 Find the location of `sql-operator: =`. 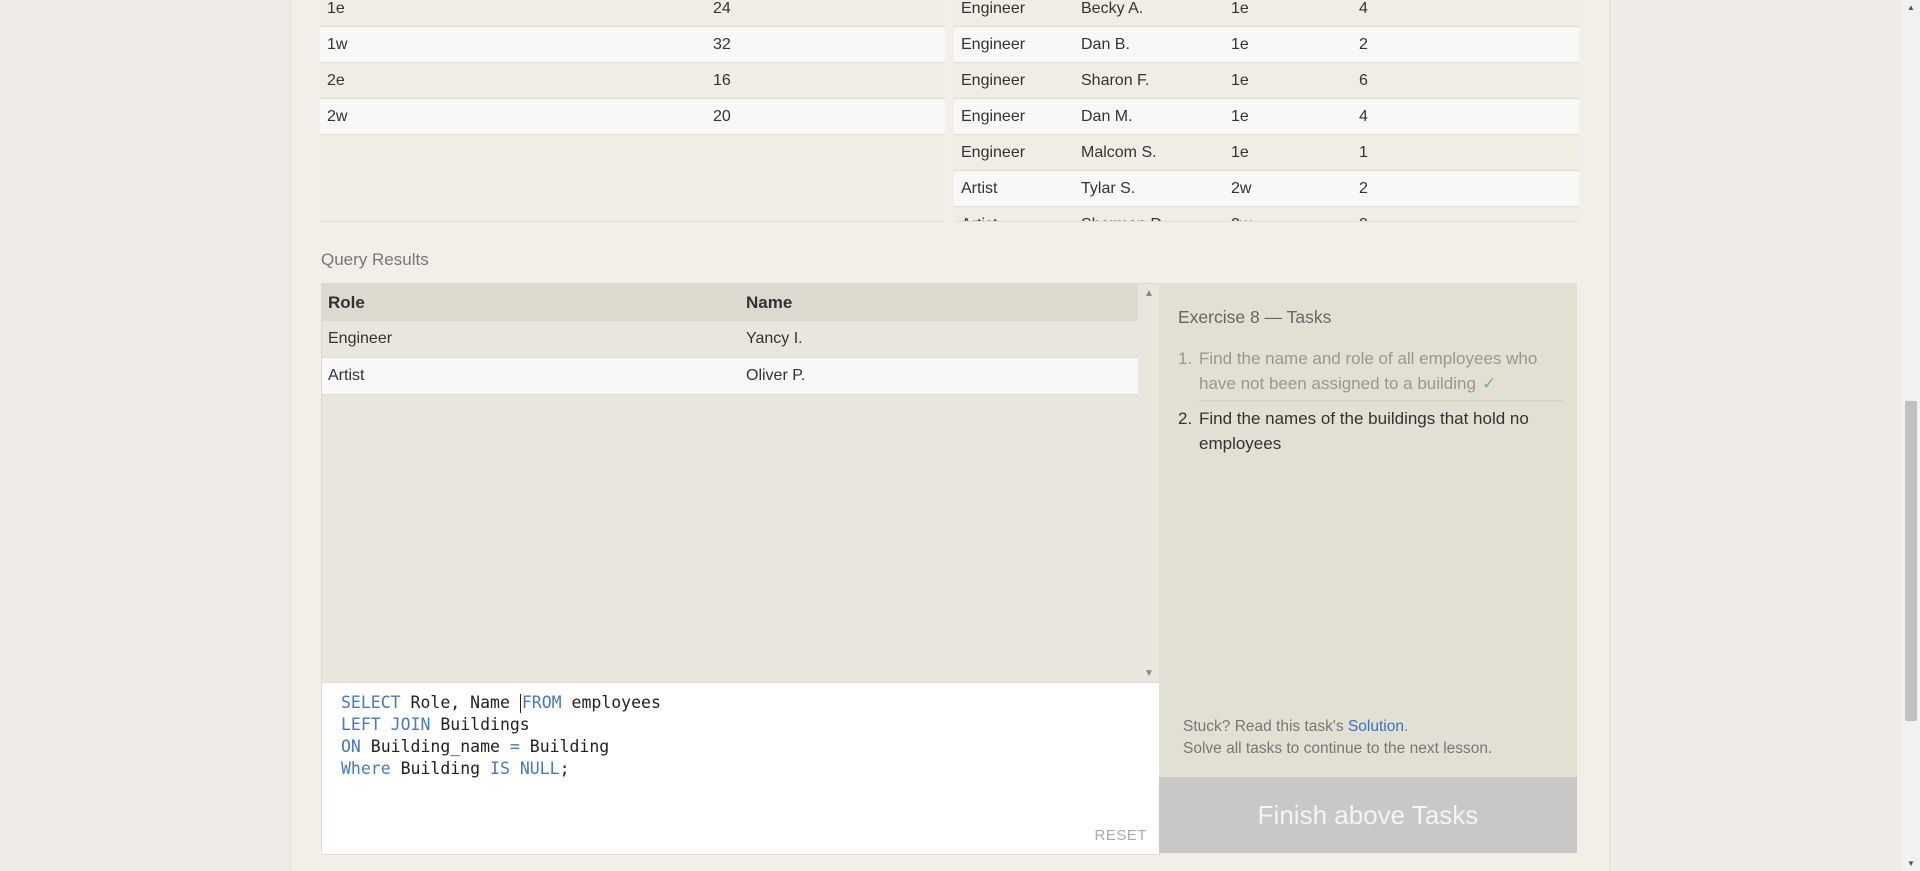

sql-operator: = is located at coordinates (514, 746).